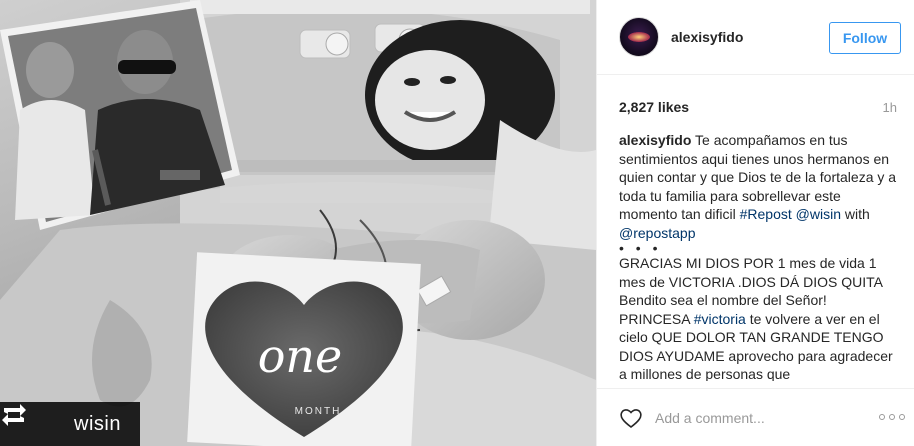 The width and height of the screenshot is (914, 446). Describe the element at coordinates (720, 319) in the screenshot. I see `hashtag-victoria: #victoria` at that location.